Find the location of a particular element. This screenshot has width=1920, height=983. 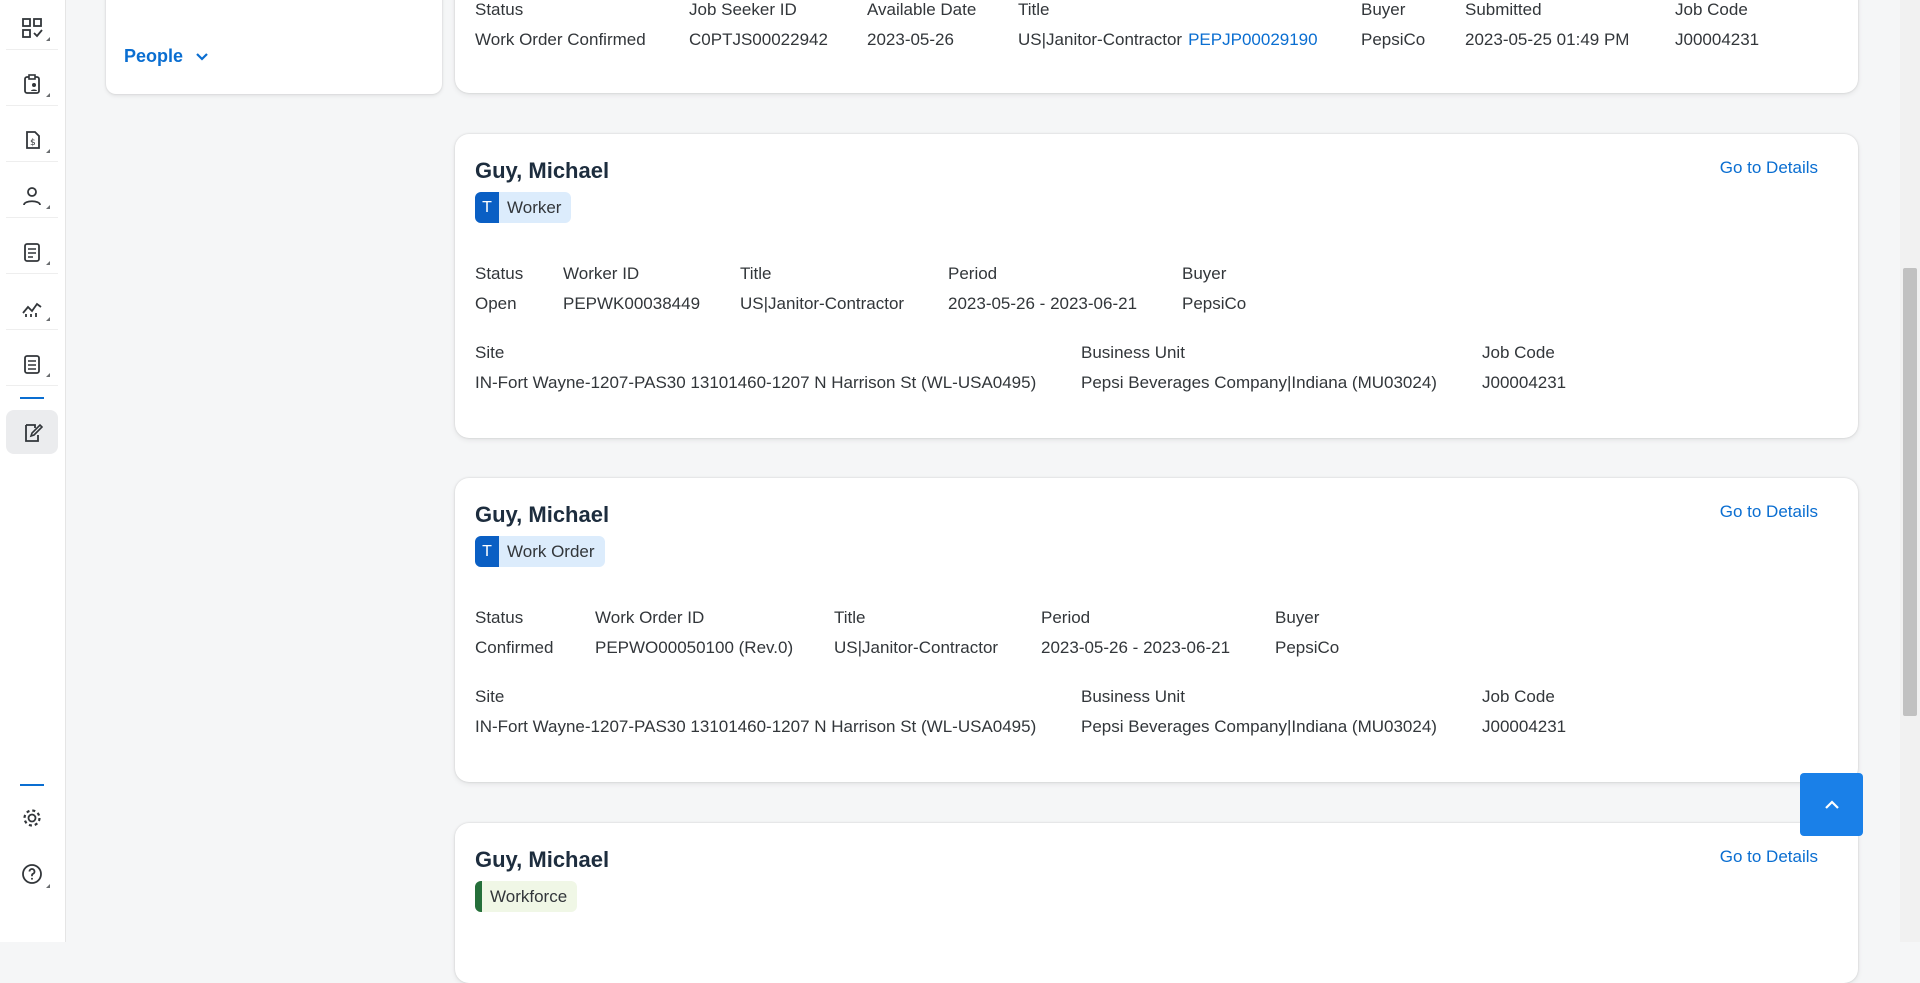

workforce-card: Guy, Michael Go to Details Workforce is located at coordinates (1156, 903).